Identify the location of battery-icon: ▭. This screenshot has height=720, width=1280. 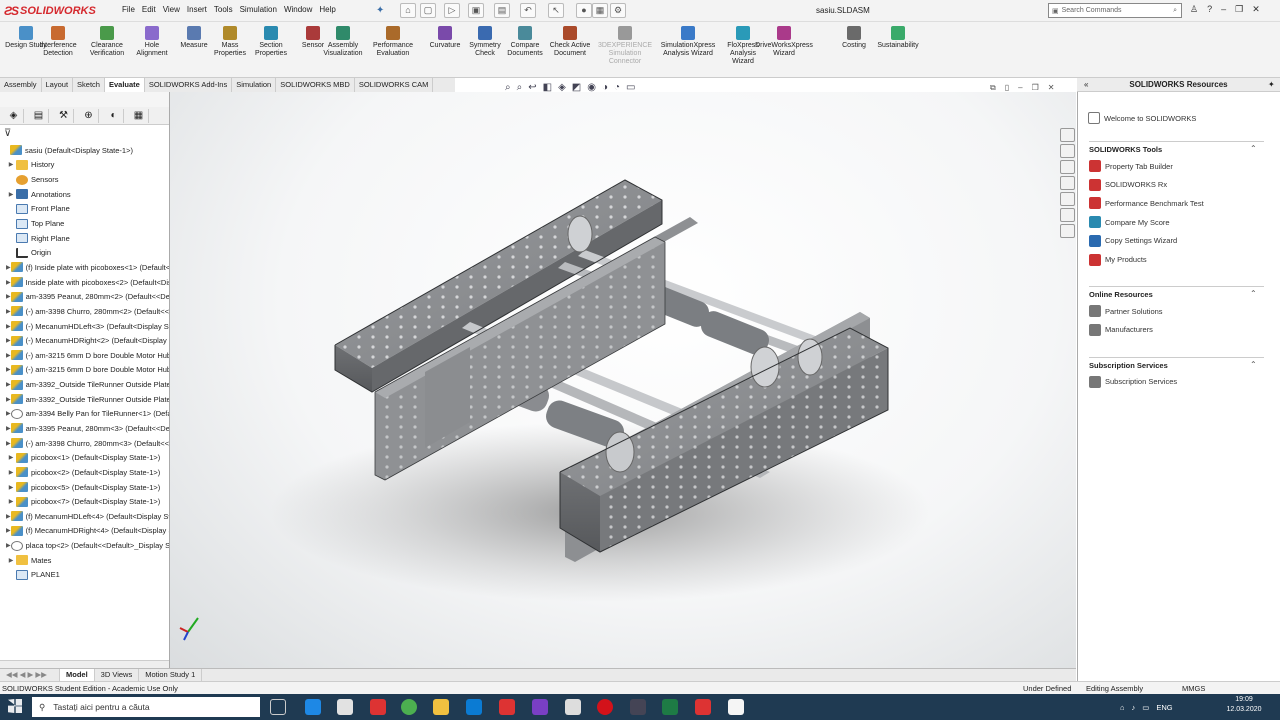
(1145, 707).